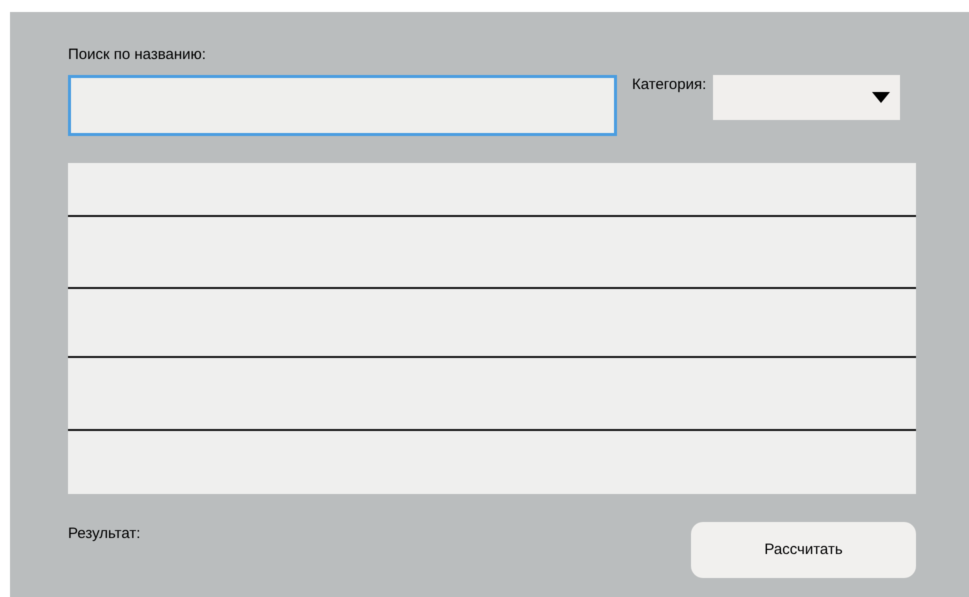 This screenshot has width=969, height=597. What do you see at coordinates (803, 550) in the screenshot?
I see `calculate-button: Рассчитать` at bounding box center [803, 550].